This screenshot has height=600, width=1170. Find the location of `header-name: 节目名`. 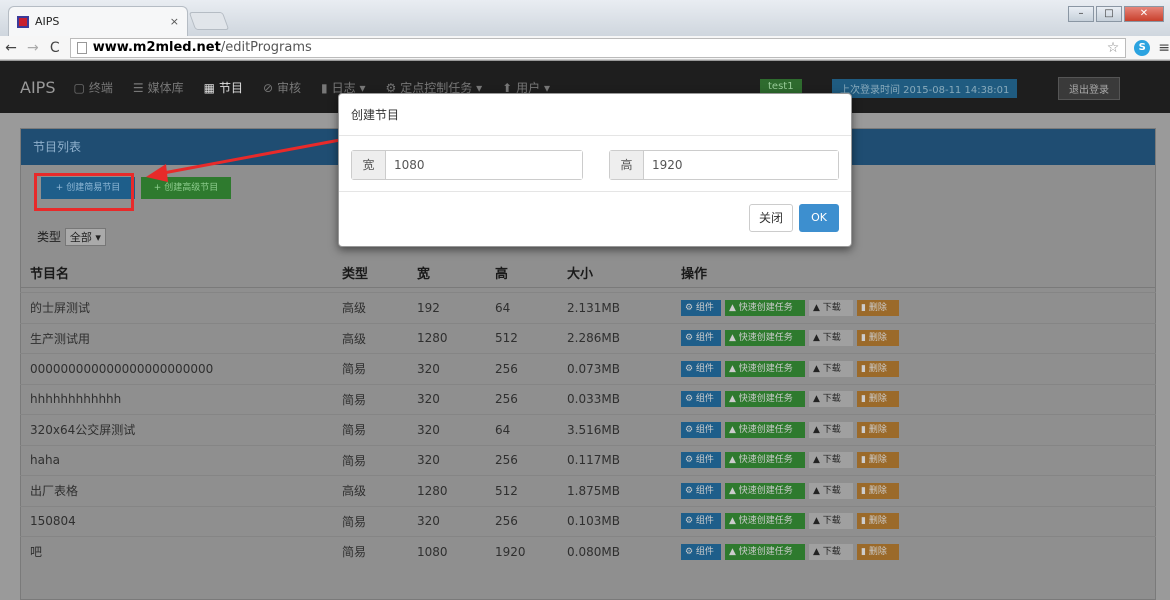

header-name: 节目名 is located at coordinates (181, 272).